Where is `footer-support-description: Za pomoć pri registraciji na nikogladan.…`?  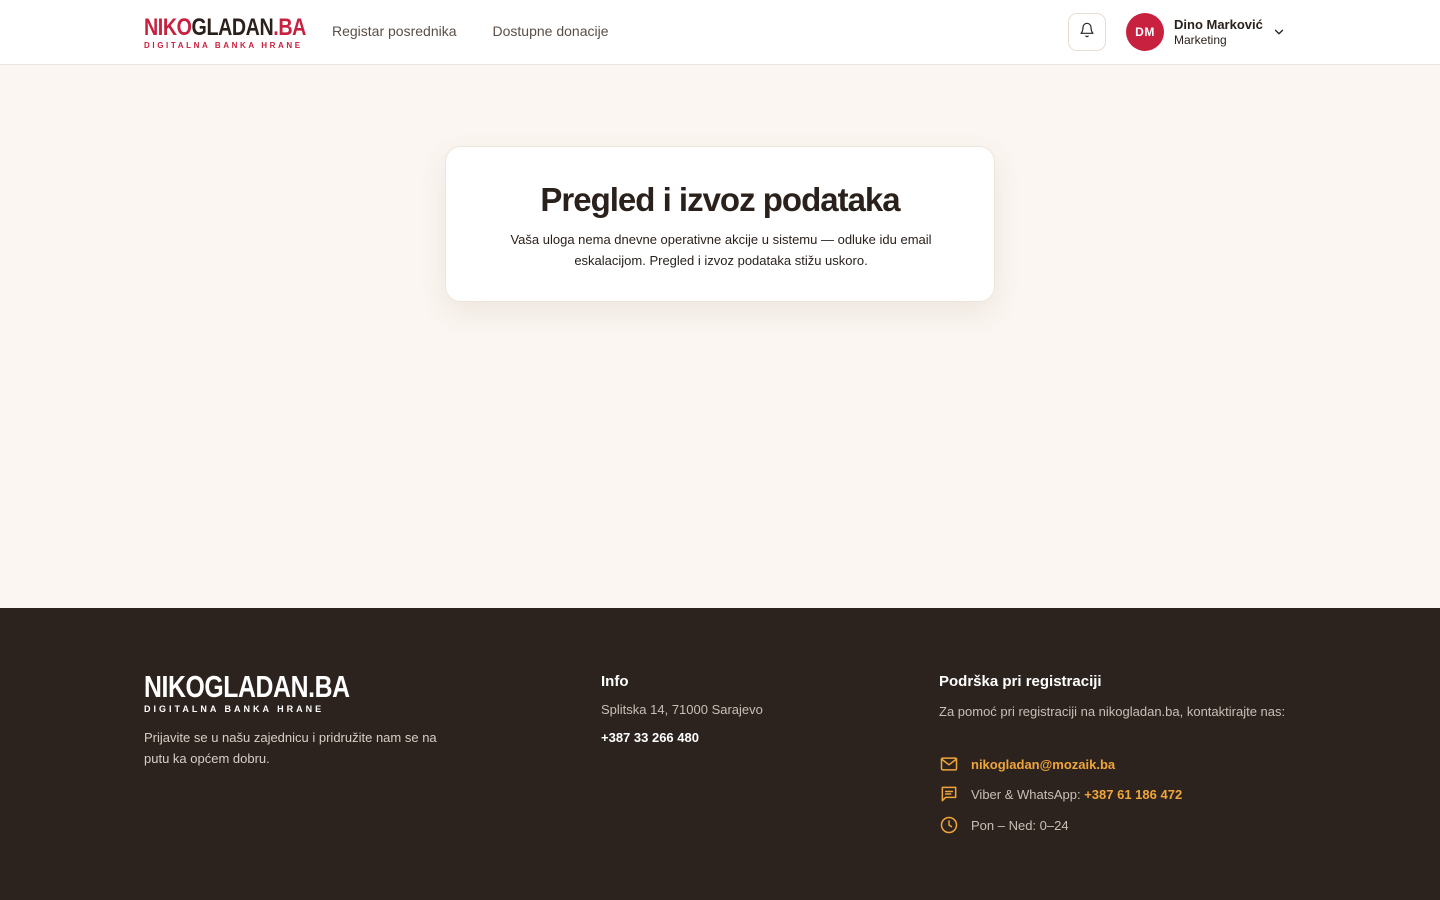
footer-support-description: Za pomoć pri registraciji na nikogladan.… is located at coordinates (1112, 711).